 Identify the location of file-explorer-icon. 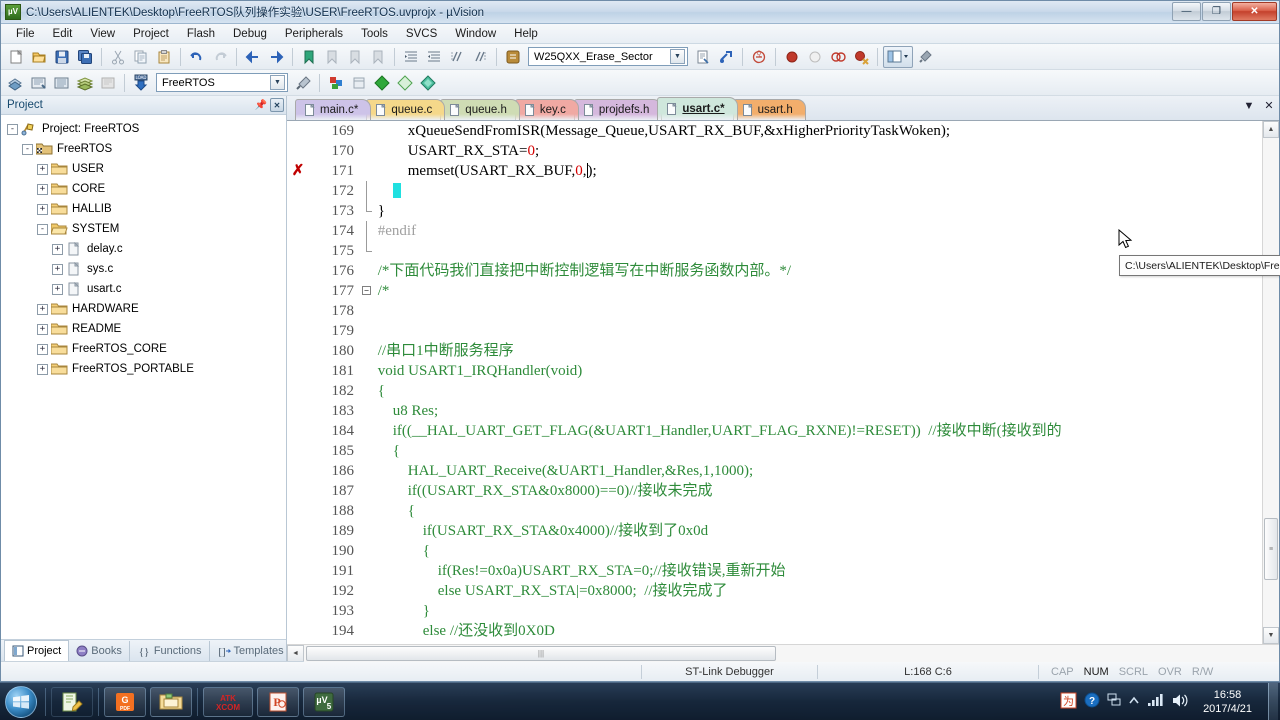
(171, 701).